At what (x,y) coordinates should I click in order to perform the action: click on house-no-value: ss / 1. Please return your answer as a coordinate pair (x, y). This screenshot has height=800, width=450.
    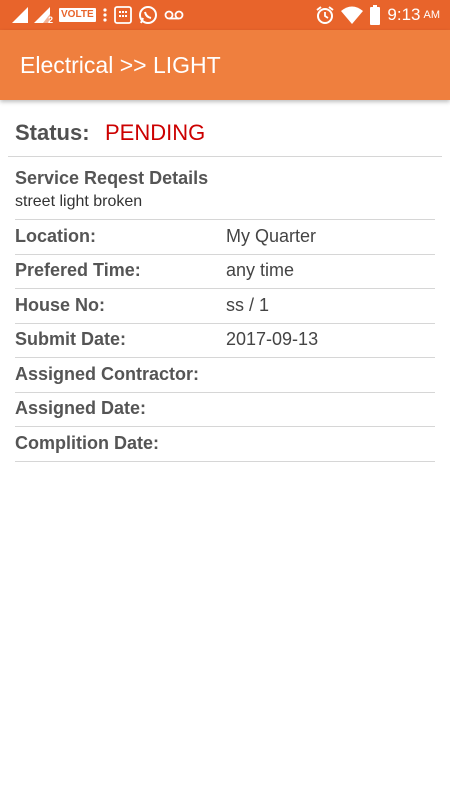
    Looking at the image, I should click on (248, 305).